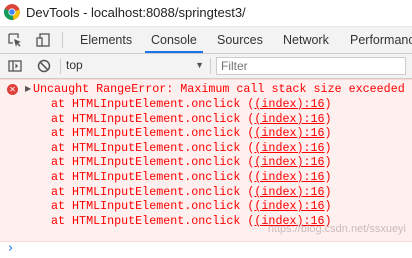  What do you see at coordinates (12, 89) in the screenshot?
I see `error-icon: ✕` at bounding box center [12, 89].